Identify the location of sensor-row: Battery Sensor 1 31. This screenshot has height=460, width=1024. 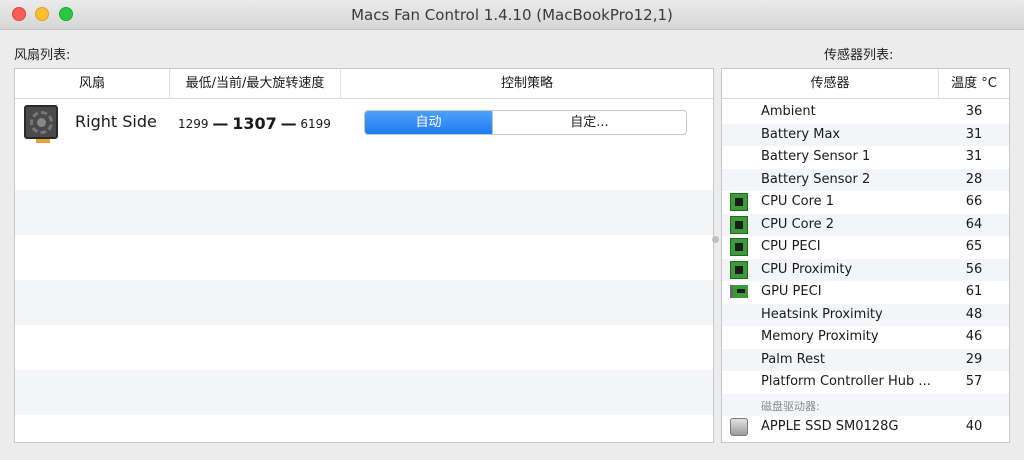
(865, 157).